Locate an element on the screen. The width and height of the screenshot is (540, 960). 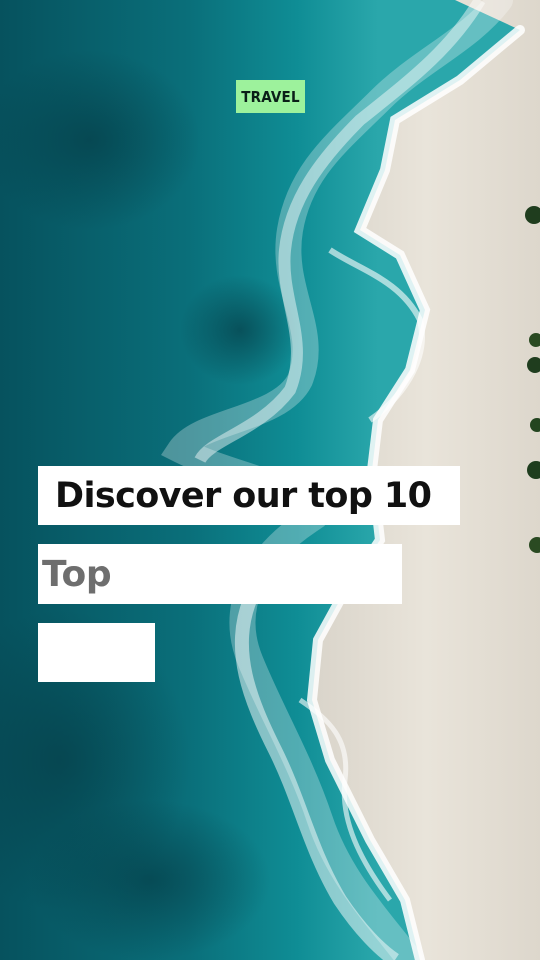
category-badge: TRAVEL is located at coordinates (270, 96).